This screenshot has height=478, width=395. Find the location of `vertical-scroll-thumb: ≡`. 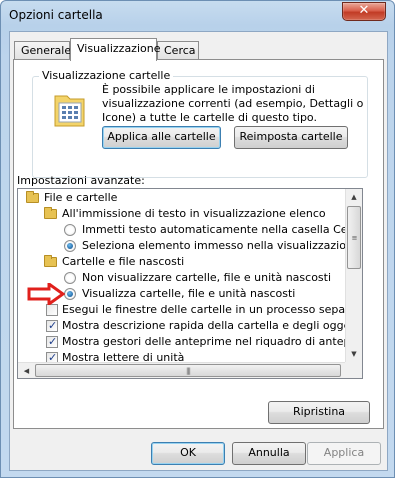

vertical-scroll-thumb: ≡ is located at coordinates (354, 237).